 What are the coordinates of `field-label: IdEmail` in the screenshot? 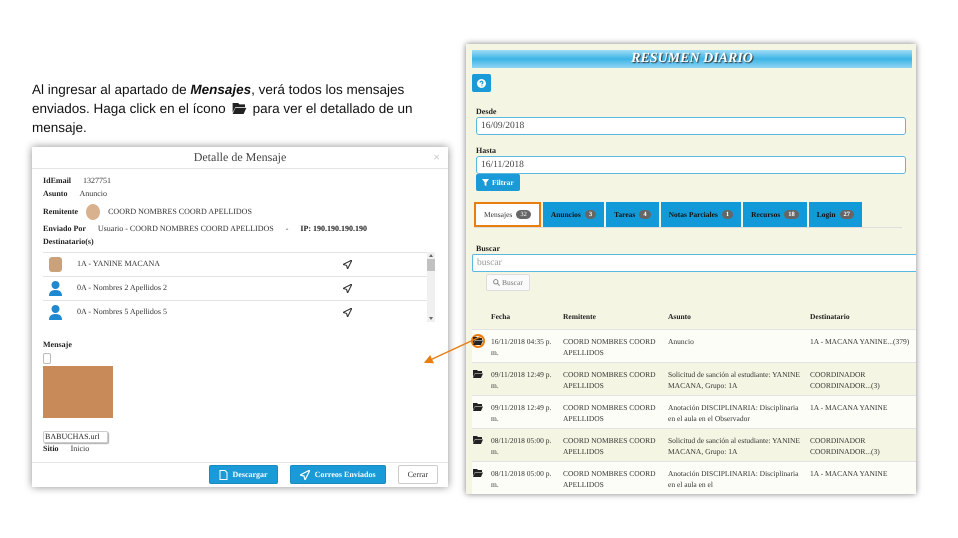 It's located at (57, 181).